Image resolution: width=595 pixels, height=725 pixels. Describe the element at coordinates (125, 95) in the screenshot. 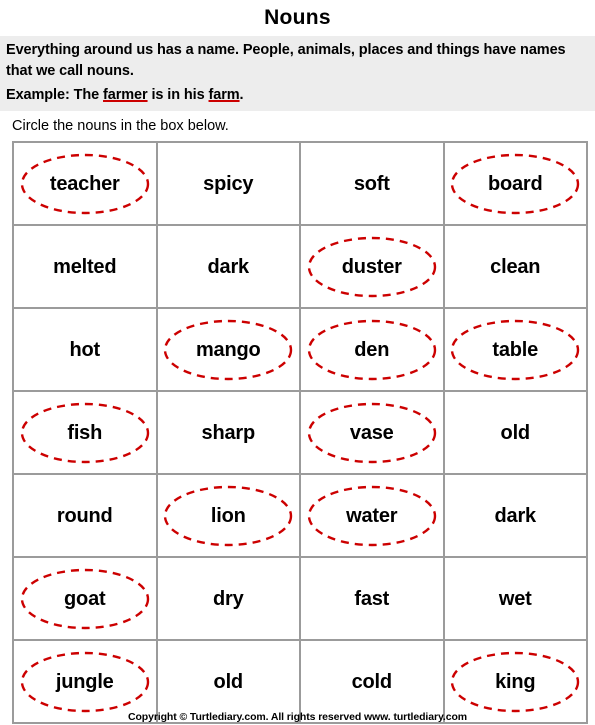

I see `example-noun-farmer: farmer` at that location.